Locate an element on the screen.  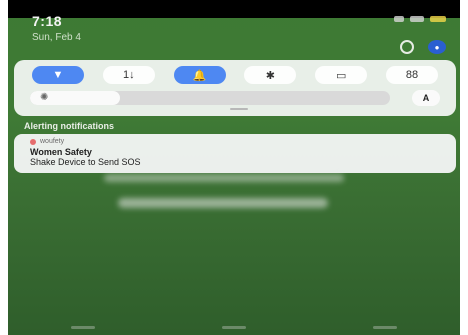
auto-brightness-button: A is located at coordinates (426, 98).